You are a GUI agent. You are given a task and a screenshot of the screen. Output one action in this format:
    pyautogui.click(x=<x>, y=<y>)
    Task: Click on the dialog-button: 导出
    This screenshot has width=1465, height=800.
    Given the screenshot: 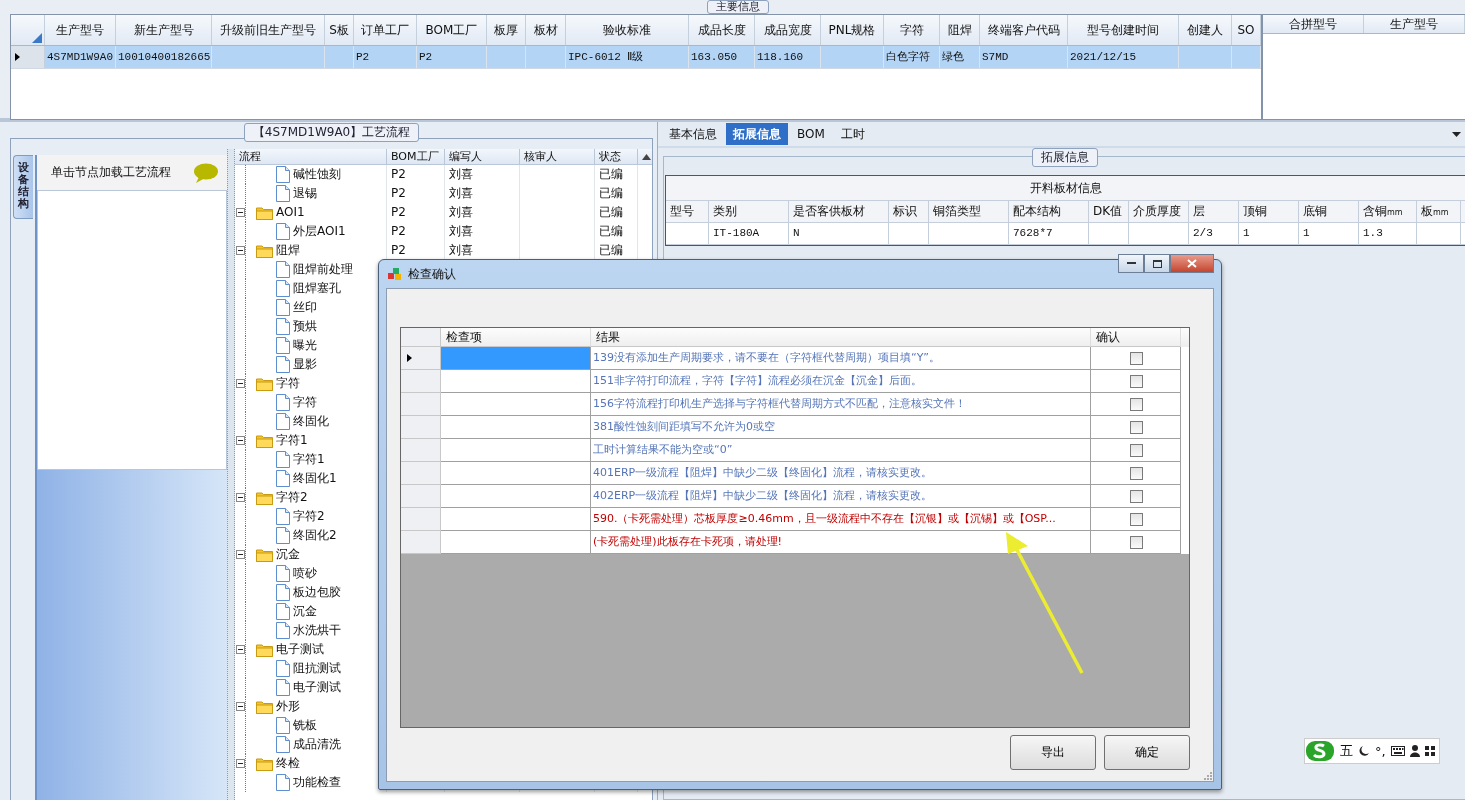 What is the action you would take?
    pyautogui.click(x=1053, y=752)
    